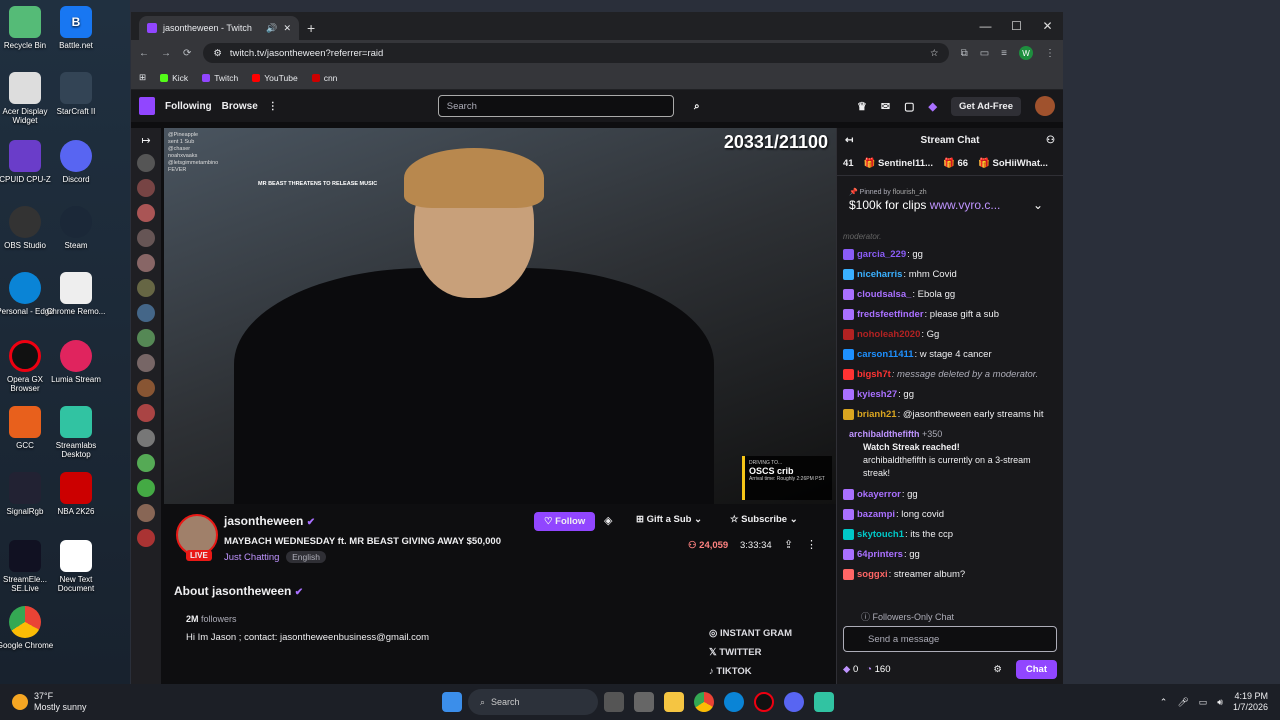  What do you see at coordinates (251, 557) in the screenshot?
I see `category-link: Just Chatting` at bounding box center [251, 557].